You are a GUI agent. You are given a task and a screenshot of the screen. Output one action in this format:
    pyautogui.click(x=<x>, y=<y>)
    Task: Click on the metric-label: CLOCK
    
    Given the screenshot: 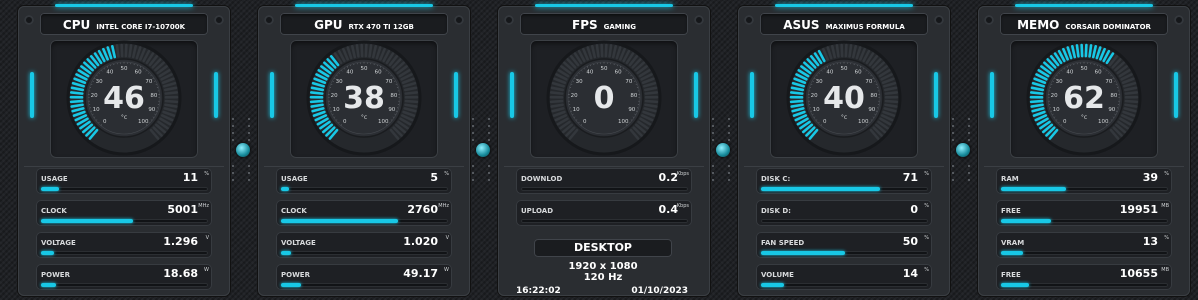 What is the action you would take?
    pyautogui.click(x=294, y=211)
    